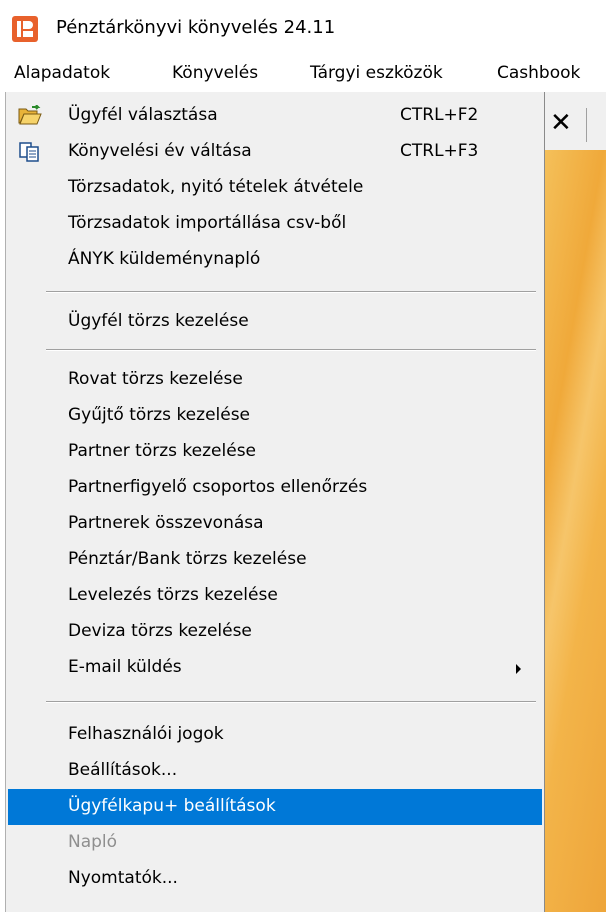 The height and width of the screenshot is (912, 606). I want to click on app-logo-icon, so click(25, 29).